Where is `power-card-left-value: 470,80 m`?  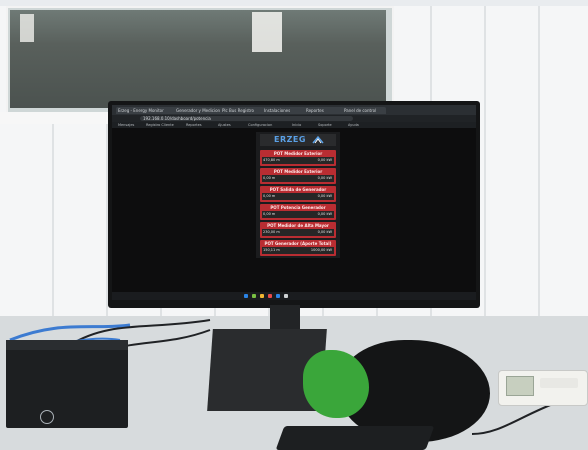 power-card-left-value: 470,80 m is located at coordinates (271, 160).